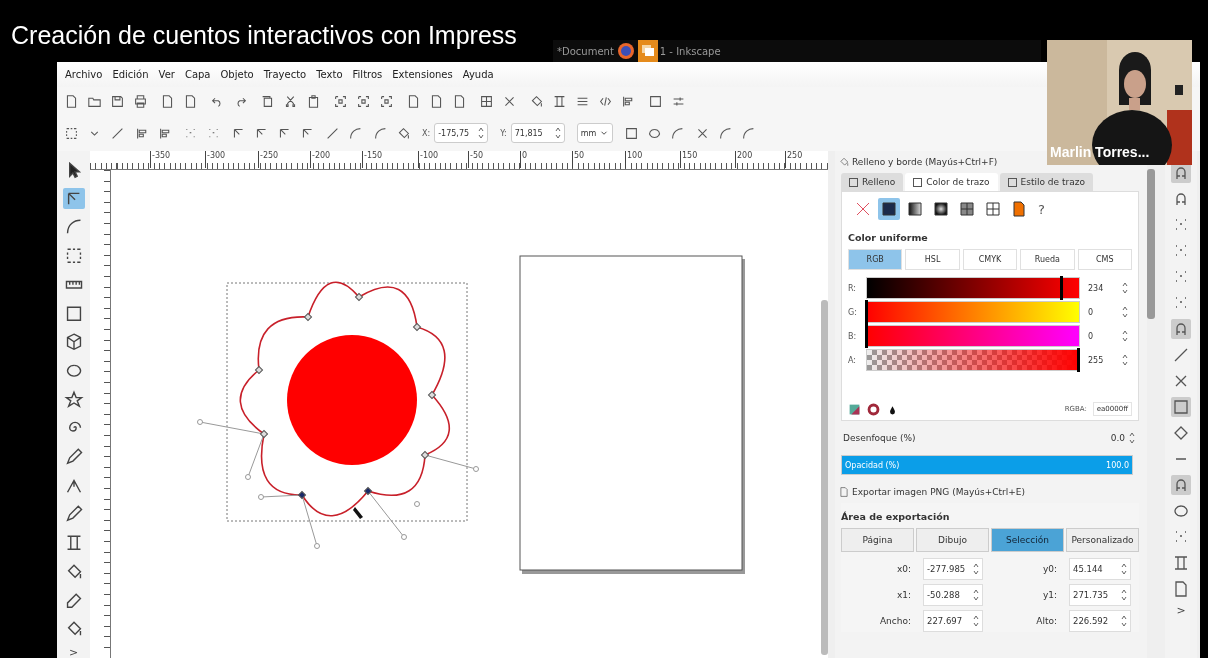 The width and height of the screenshot is (1208, 658). Describe the element at coordinates (130, 74) in the screenshot. I see `menu-item: Edición` at that location.